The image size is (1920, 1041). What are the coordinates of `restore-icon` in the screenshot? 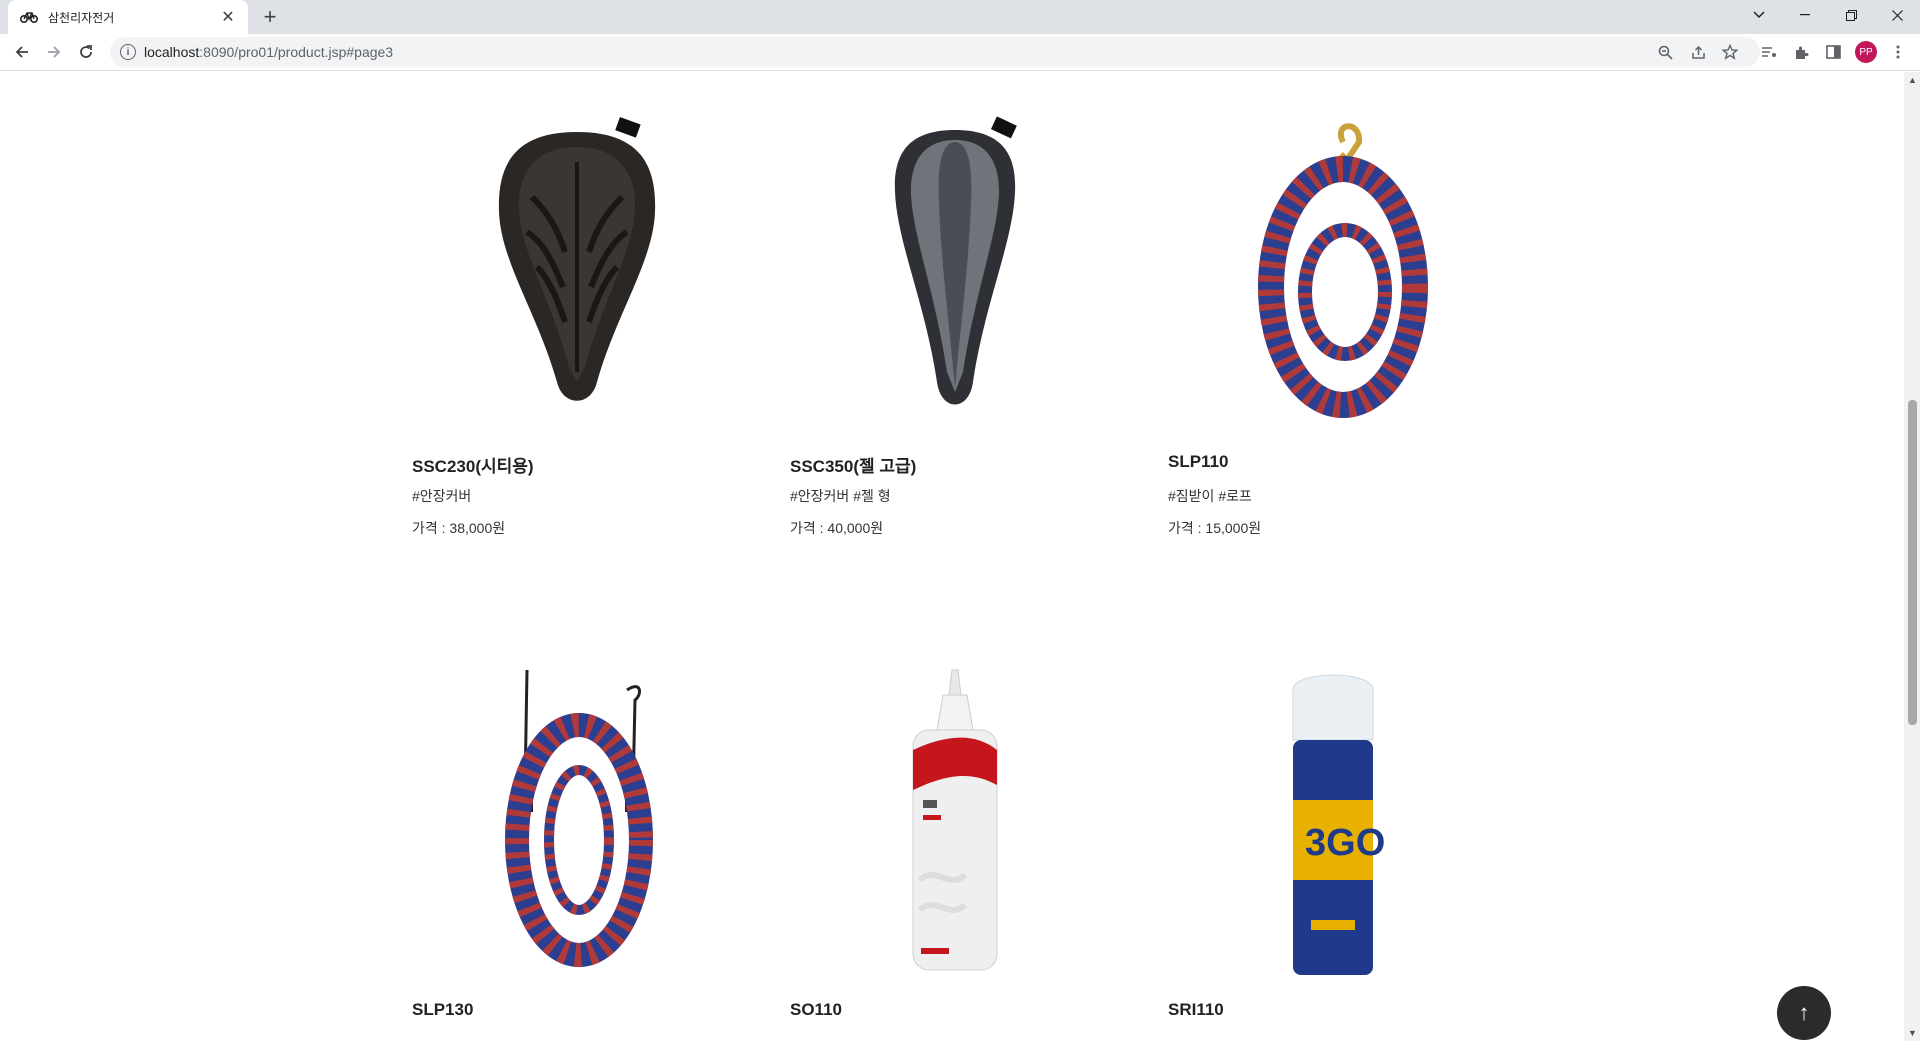 It's located at (1851, 15).